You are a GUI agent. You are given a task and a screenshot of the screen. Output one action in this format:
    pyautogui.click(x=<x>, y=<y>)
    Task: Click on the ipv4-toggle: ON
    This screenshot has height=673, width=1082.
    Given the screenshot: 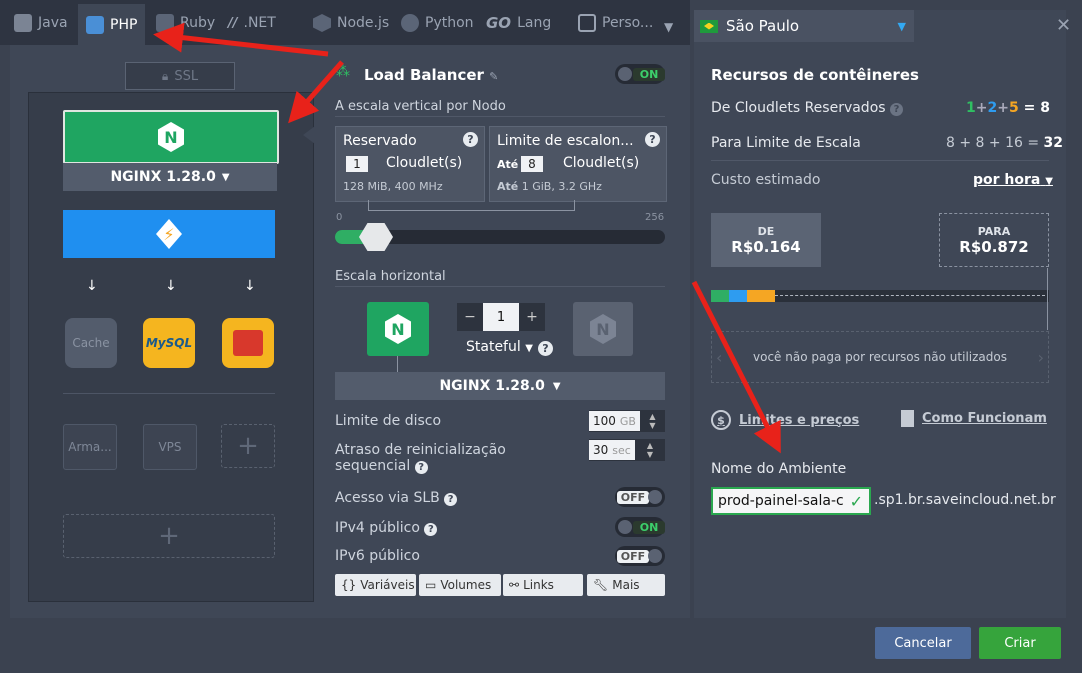 What is the action you would take?
    pyautogui.click(x=640, y=527)
    